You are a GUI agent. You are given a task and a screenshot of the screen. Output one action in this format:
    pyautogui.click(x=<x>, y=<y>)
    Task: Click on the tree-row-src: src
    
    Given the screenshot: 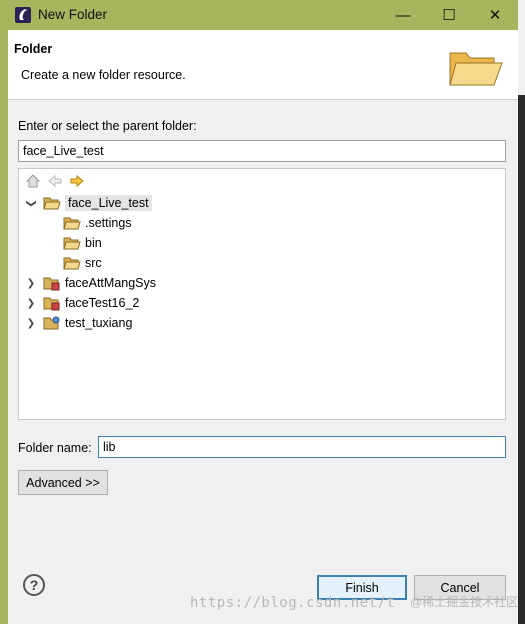 What is the action you would take?
    pyautogui.click(x=79, y=263)
    